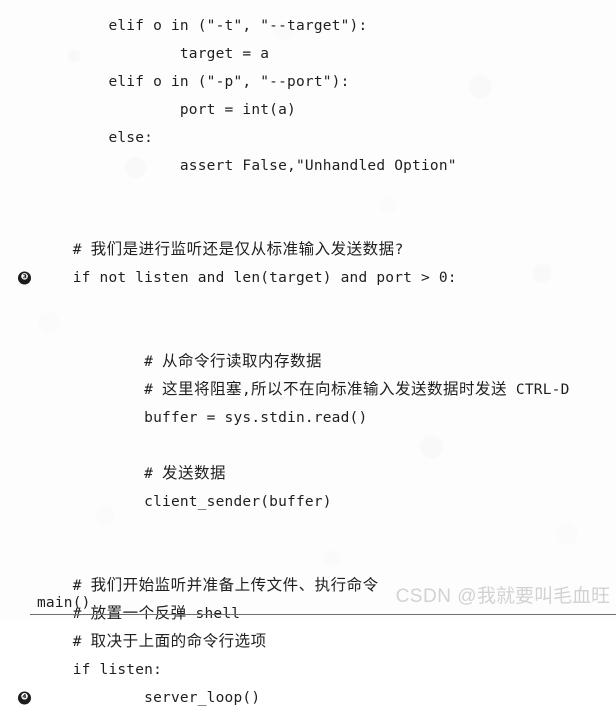 Image resolution: width=616 pixels, height=712 pixels. I want to click on watermark-handle: 我就要叫毛血旺, so click(543, 596).